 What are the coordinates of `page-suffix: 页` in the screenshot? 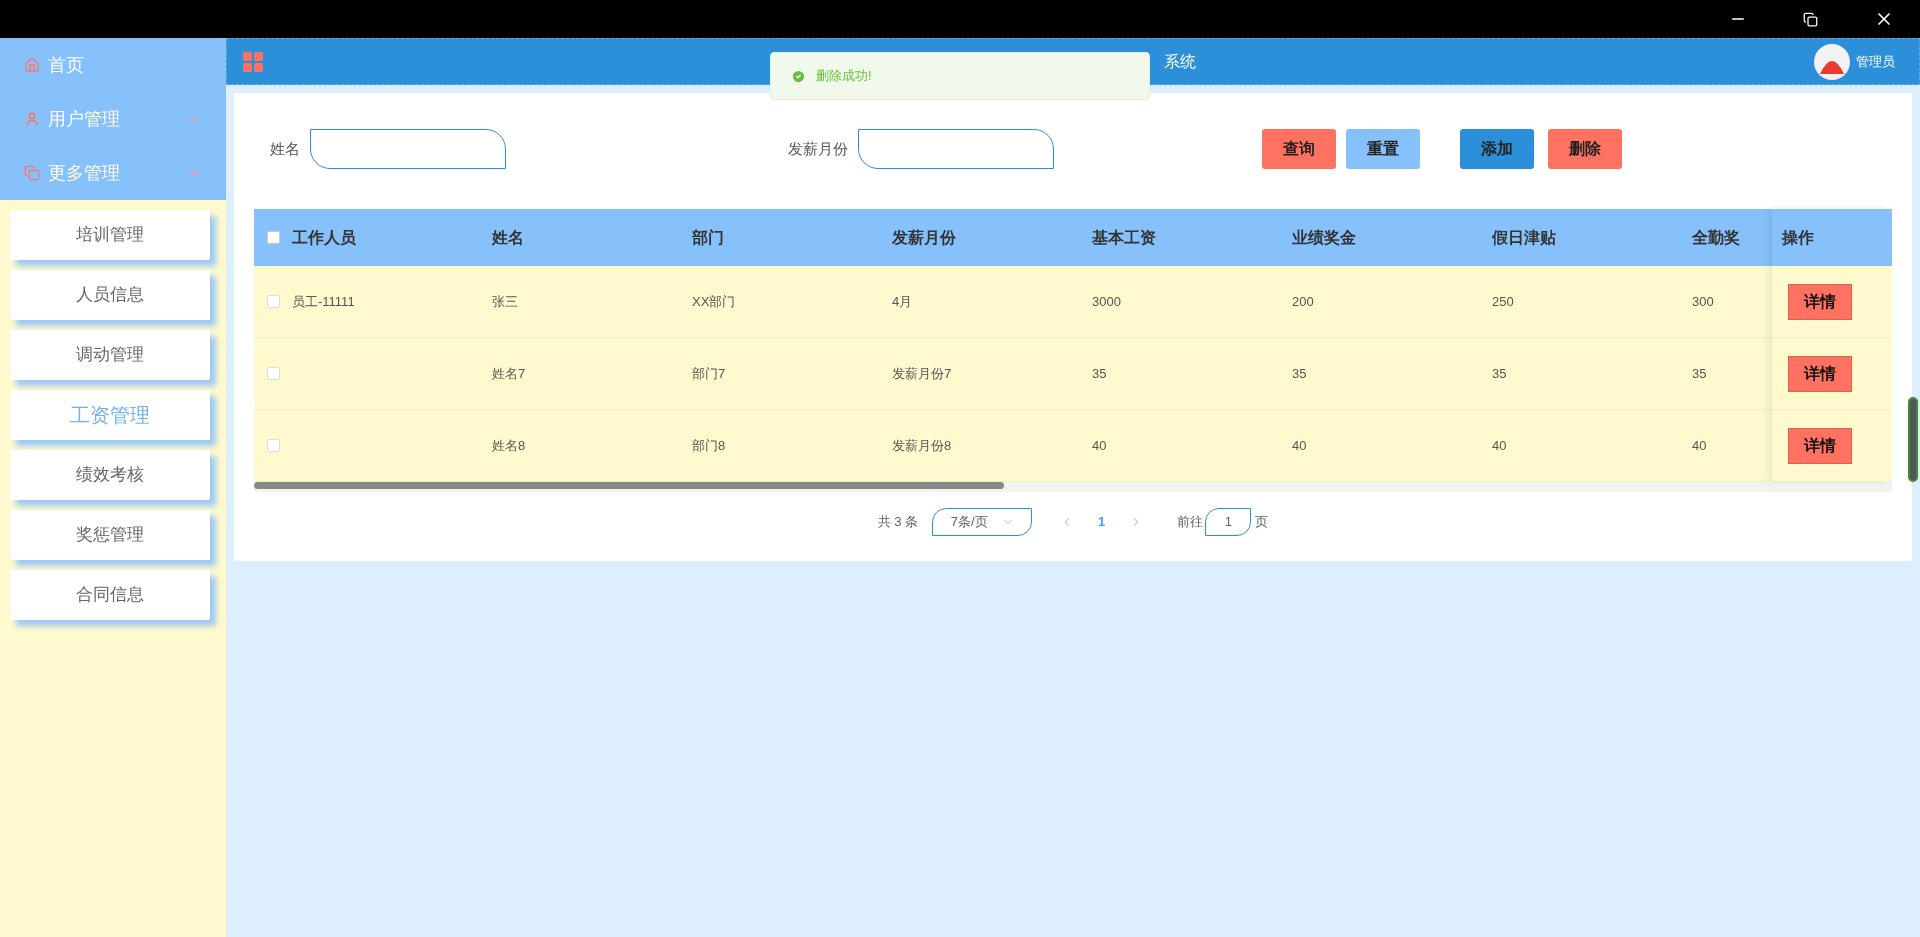 It's located at (1262, 522).